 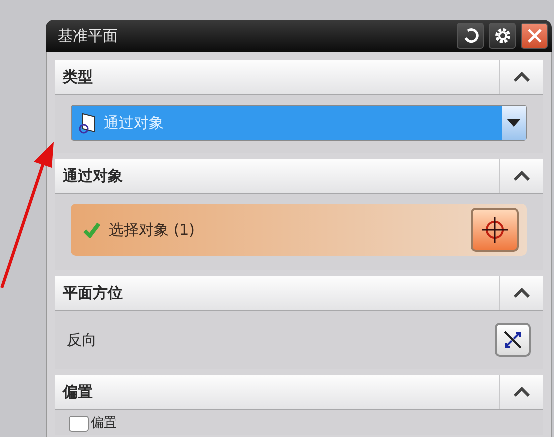 What do you see at coordinates (104, 424) in the screenshot?
I see `checkbox-label: 偏置` at bounding box center [104, 424].